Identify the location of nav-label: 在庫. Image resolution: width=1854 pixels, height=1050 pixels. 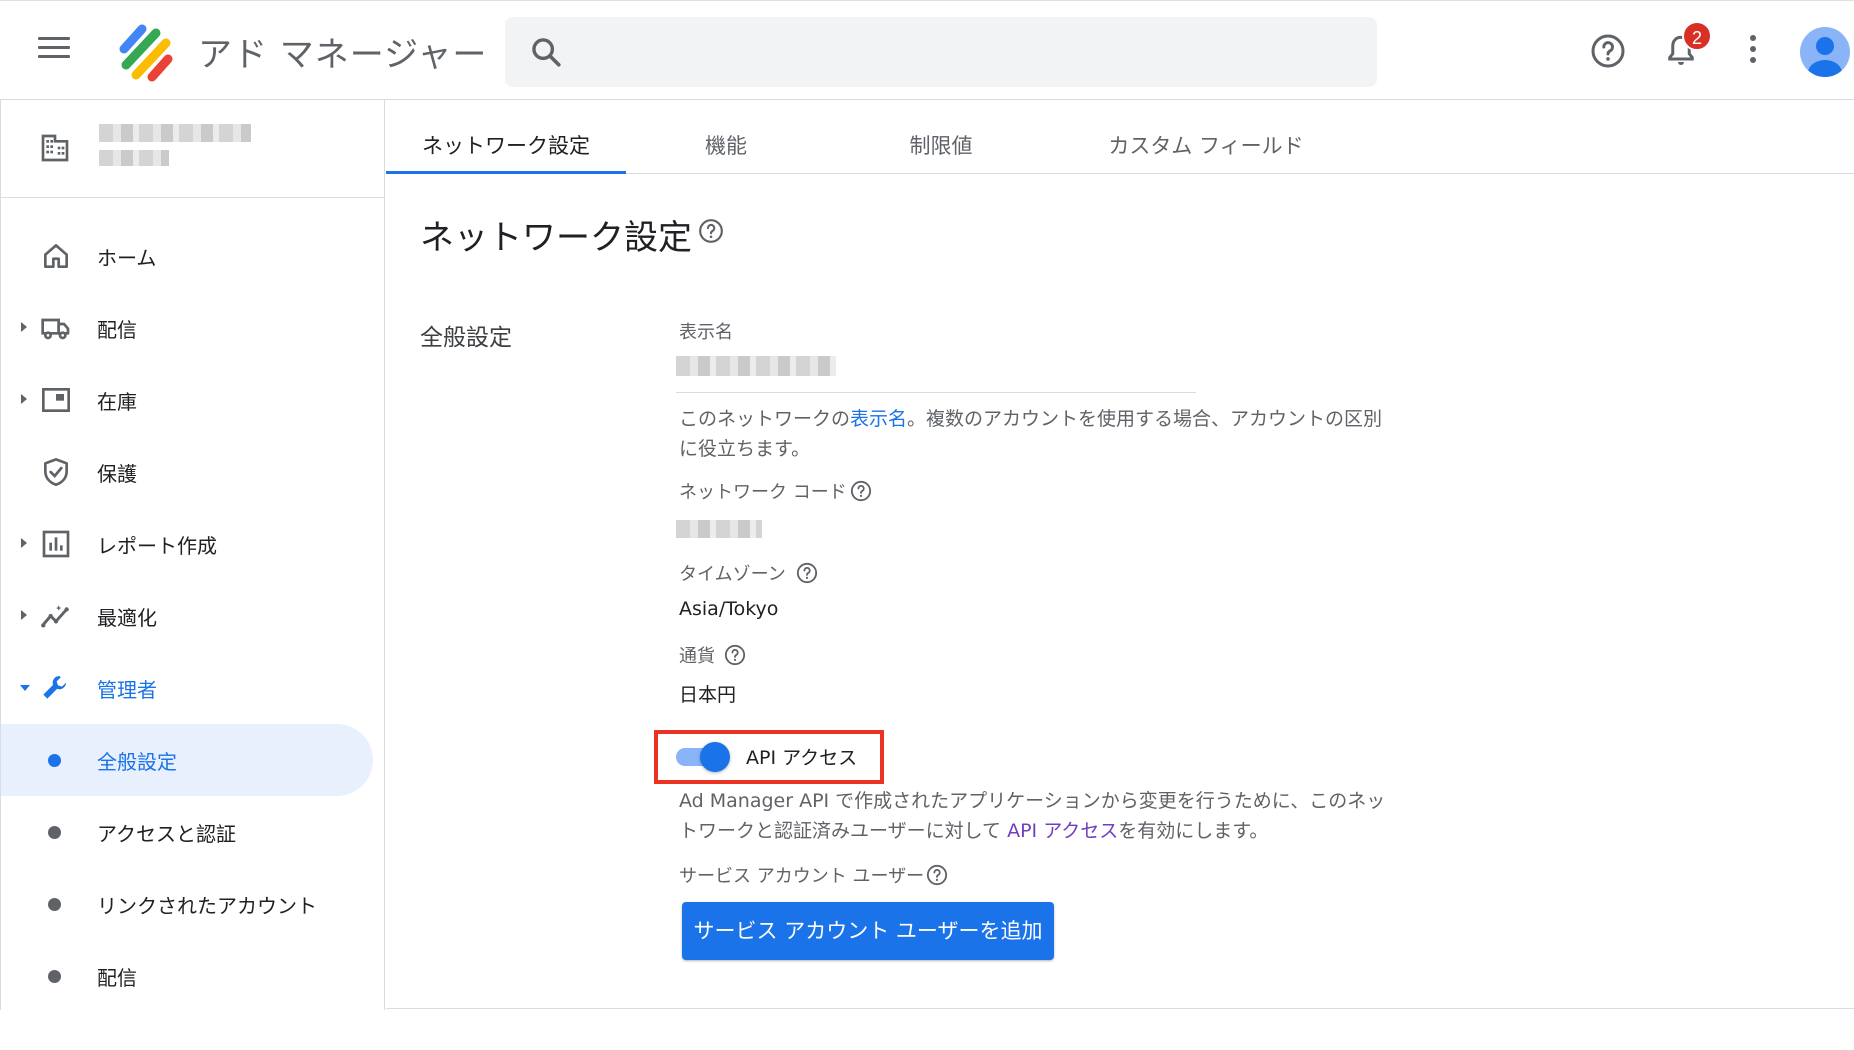
(117, 402).